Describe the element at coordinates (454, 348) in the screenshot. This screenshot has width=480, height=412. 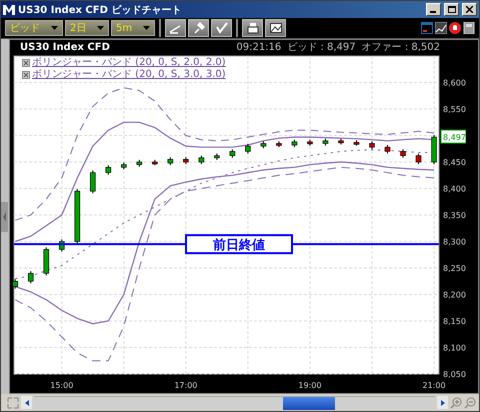
I see `axis-label: 8,100` at that location.